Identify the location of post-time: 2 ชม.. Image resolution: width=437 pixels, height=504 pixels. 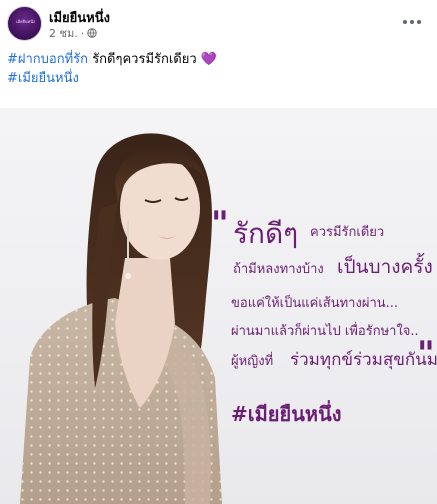
(63, 33).